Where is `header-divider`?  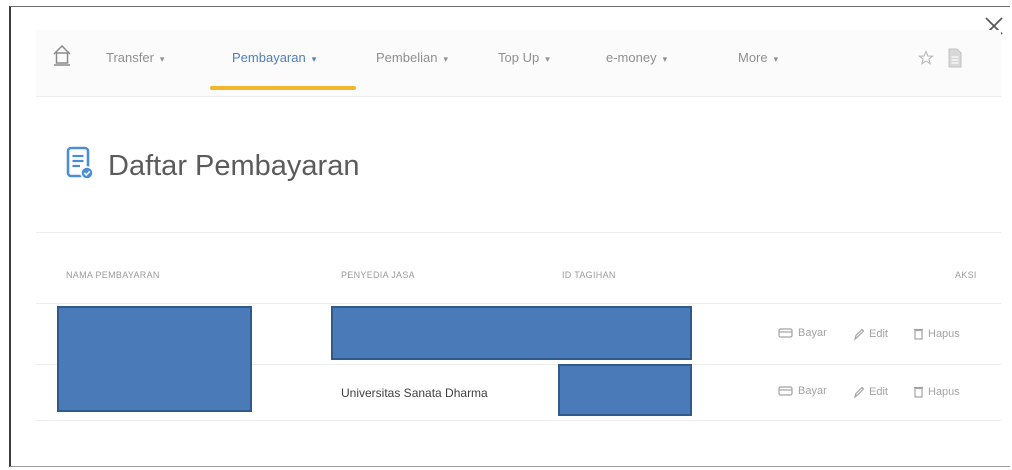 header-divider is located at coordinates (518, 303).